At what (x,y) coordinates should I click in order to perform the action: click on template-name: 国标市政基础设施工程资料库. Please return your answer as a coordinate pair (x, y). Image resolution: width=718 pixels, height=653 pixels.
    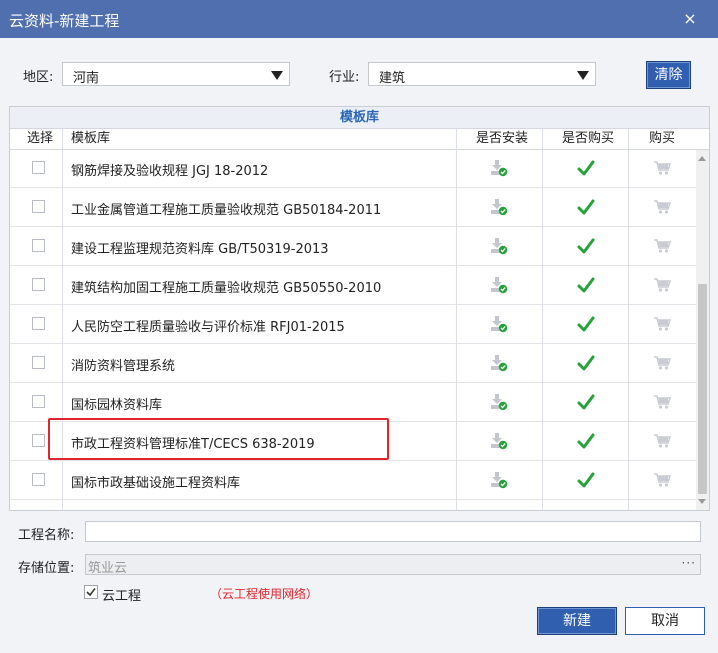
    Looking at the image, I should click on (156, 483).